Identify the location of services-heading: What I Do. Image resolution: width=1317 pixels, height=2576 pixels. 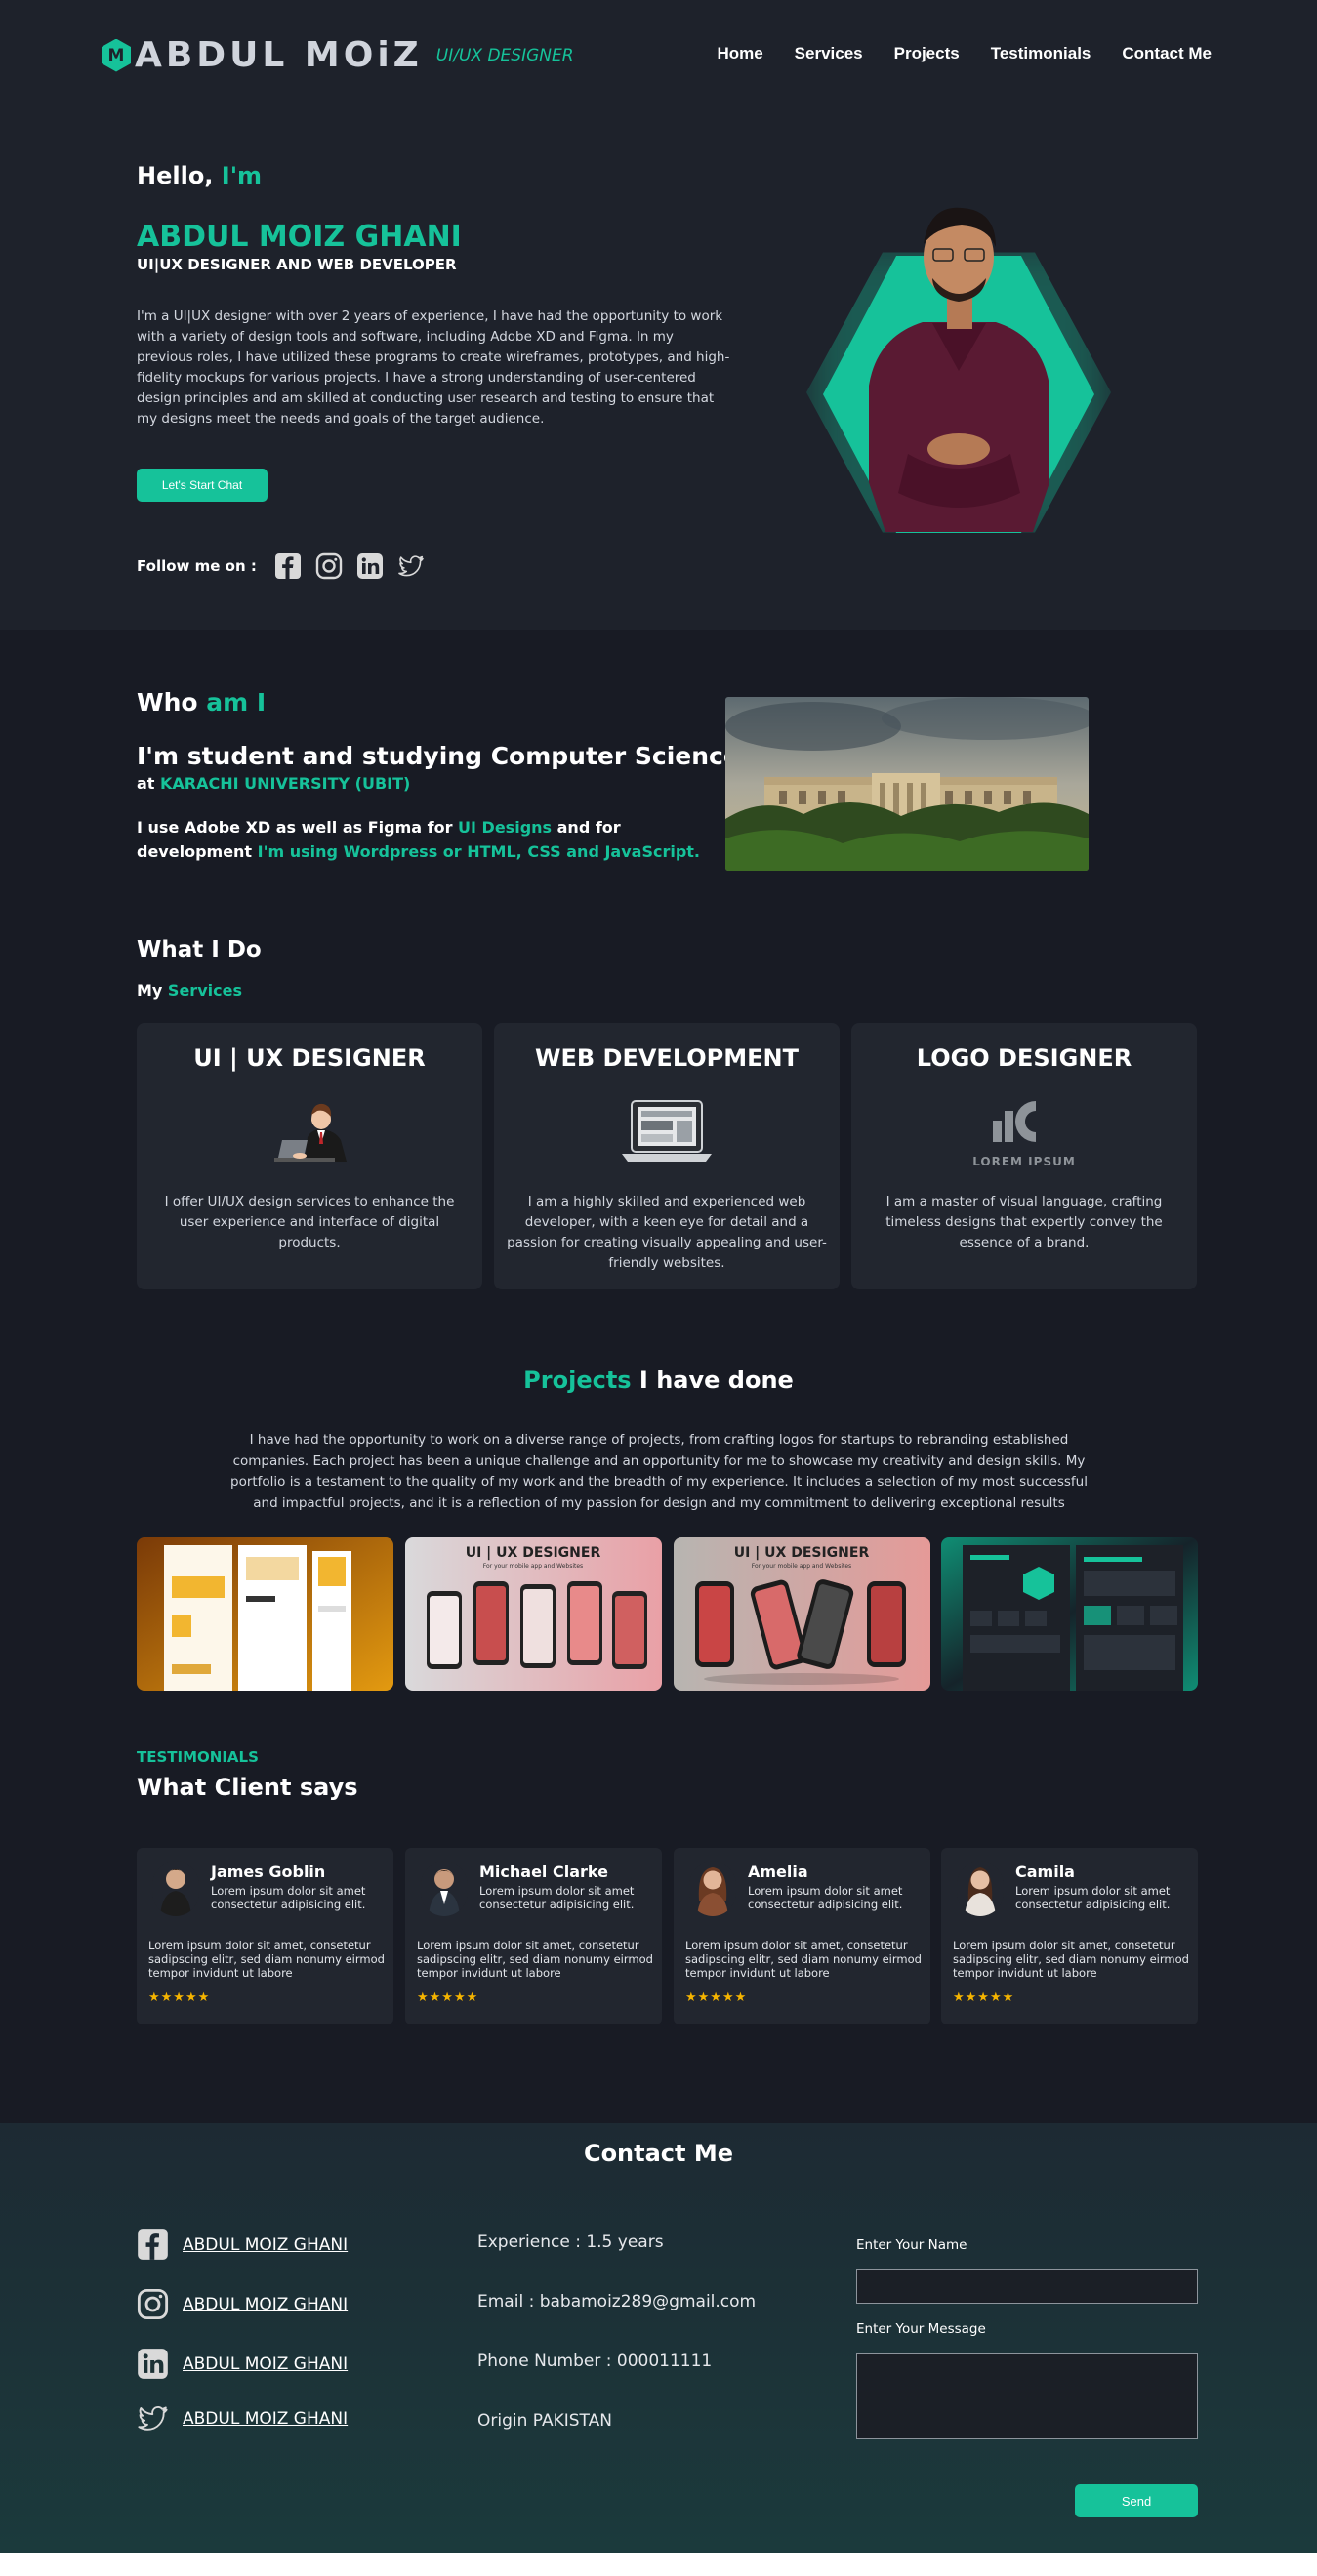
(199, 949).